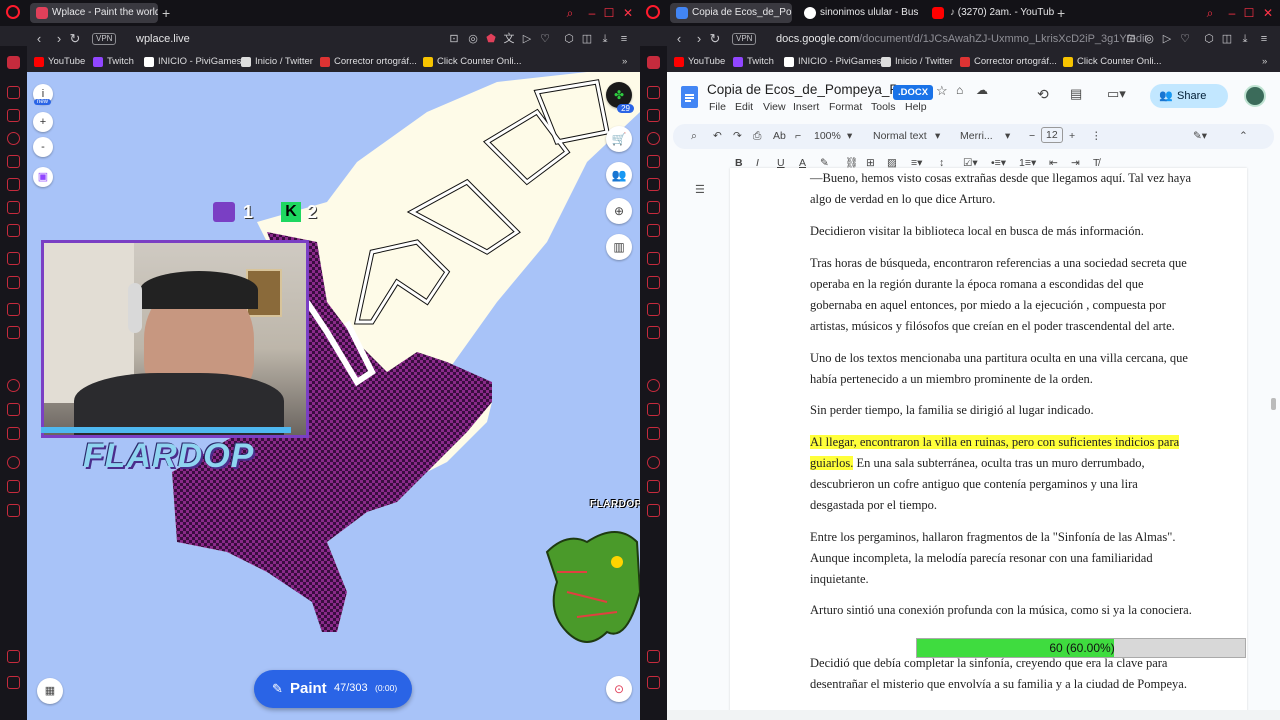  What do you see at coordinates (1200, 136) in the screenshot?
I see `editing-mode-icon: ✎▾` at bounding box center [1200, 136].